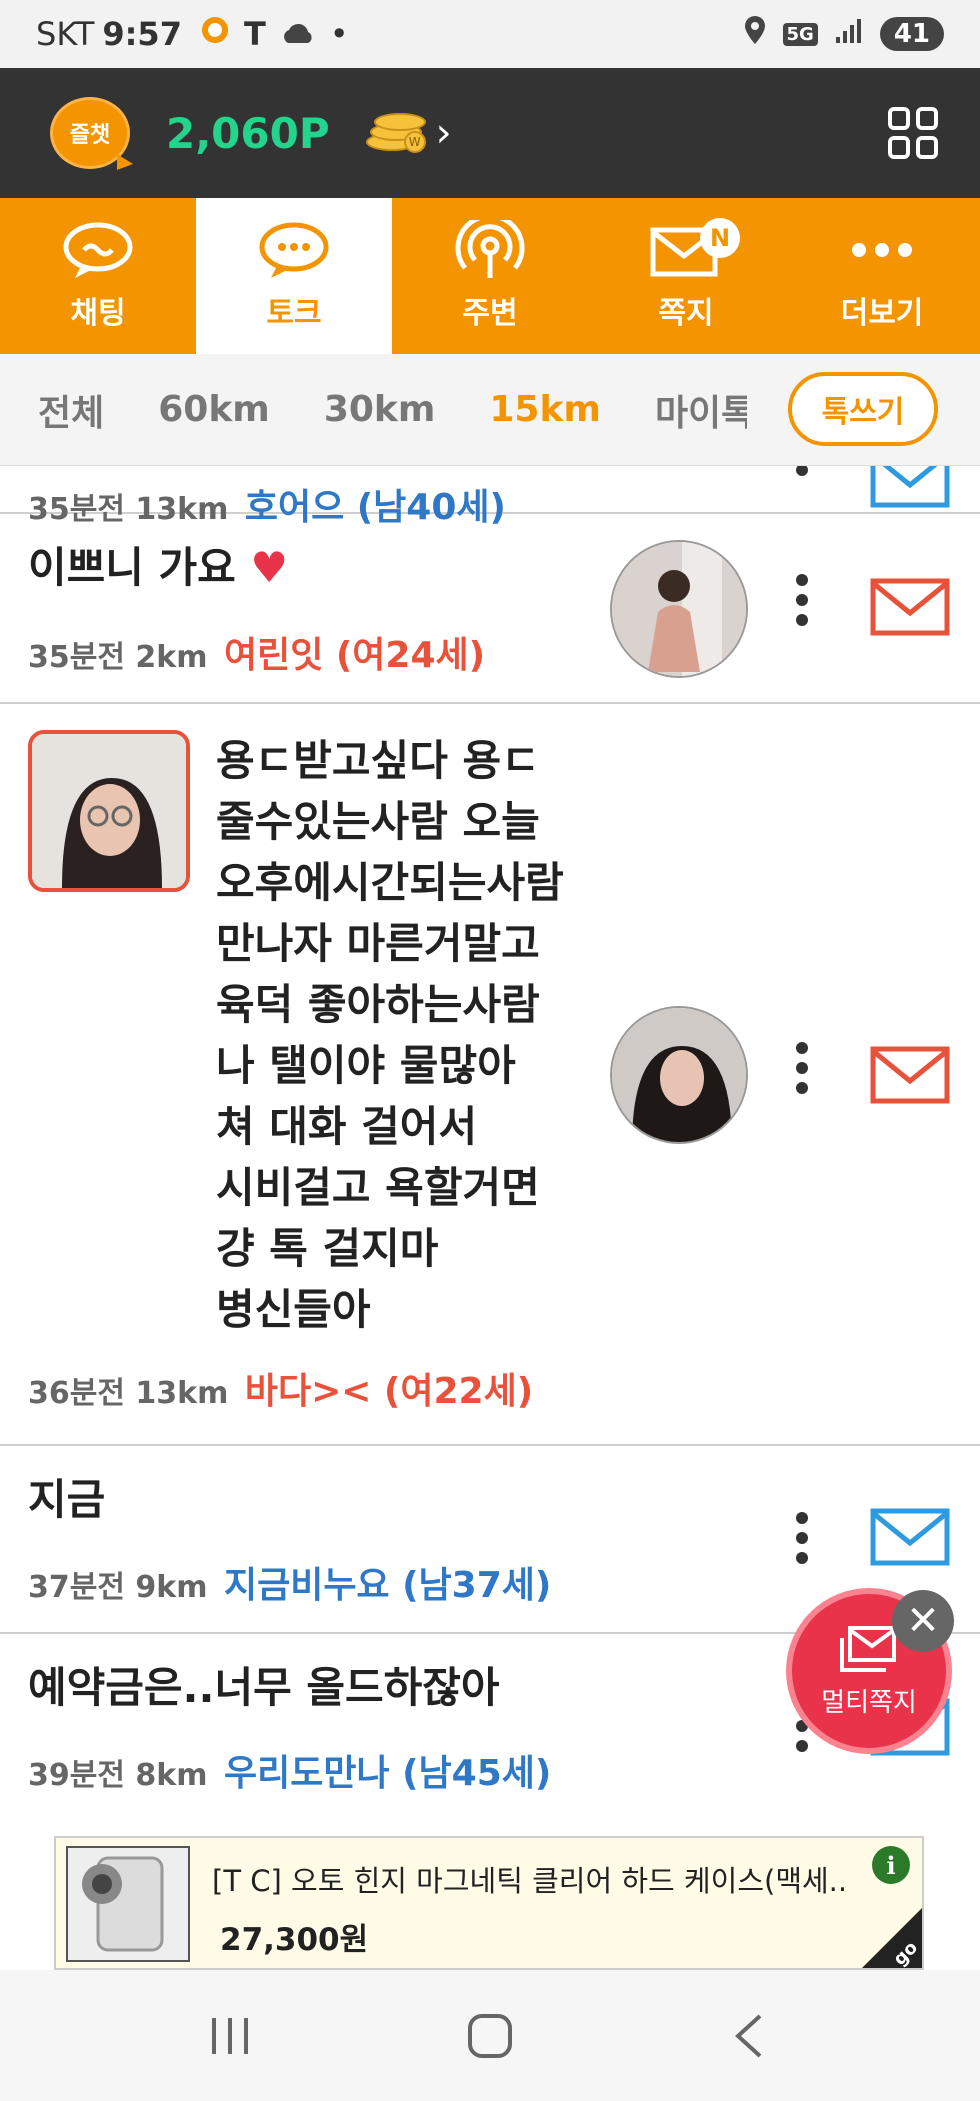 Image resolution: width=980 pixels, height=2101 pixels. I want to click on grid-menu-icon, so click(914, 133).